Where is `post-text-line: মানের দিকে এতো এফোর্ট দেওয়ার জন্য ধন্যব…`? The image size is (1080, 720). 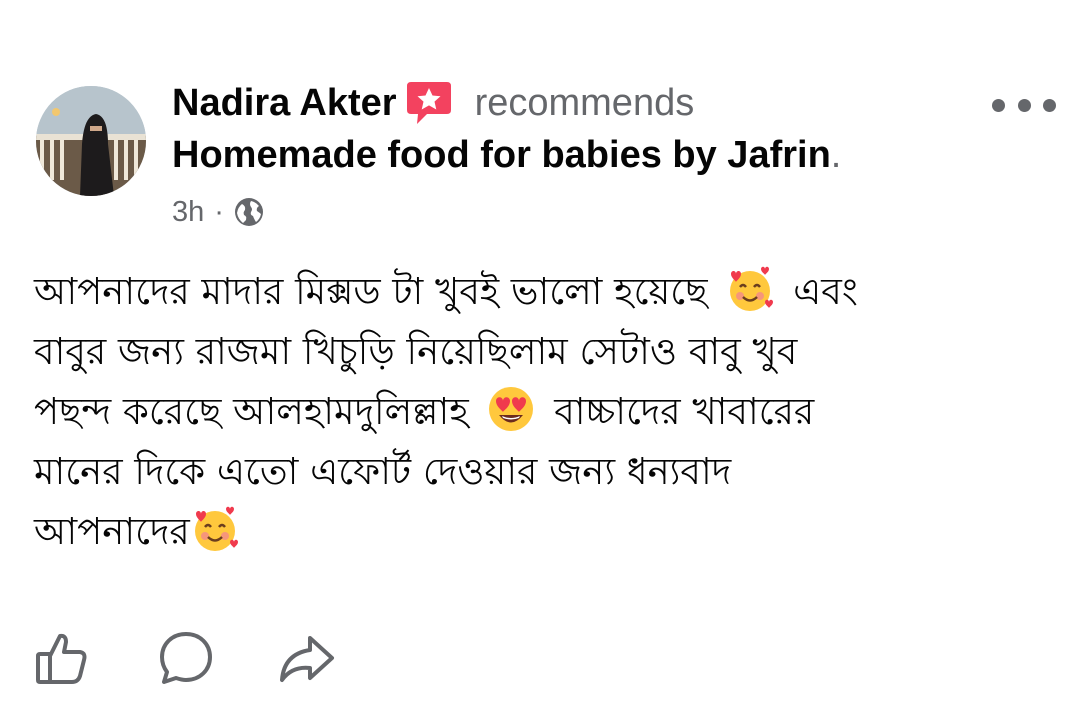 post-text-line: মানের দিকে এতো এফোর্ট দেওয়ার জন্য ধন্যব… is located at coordinates (534, 472).